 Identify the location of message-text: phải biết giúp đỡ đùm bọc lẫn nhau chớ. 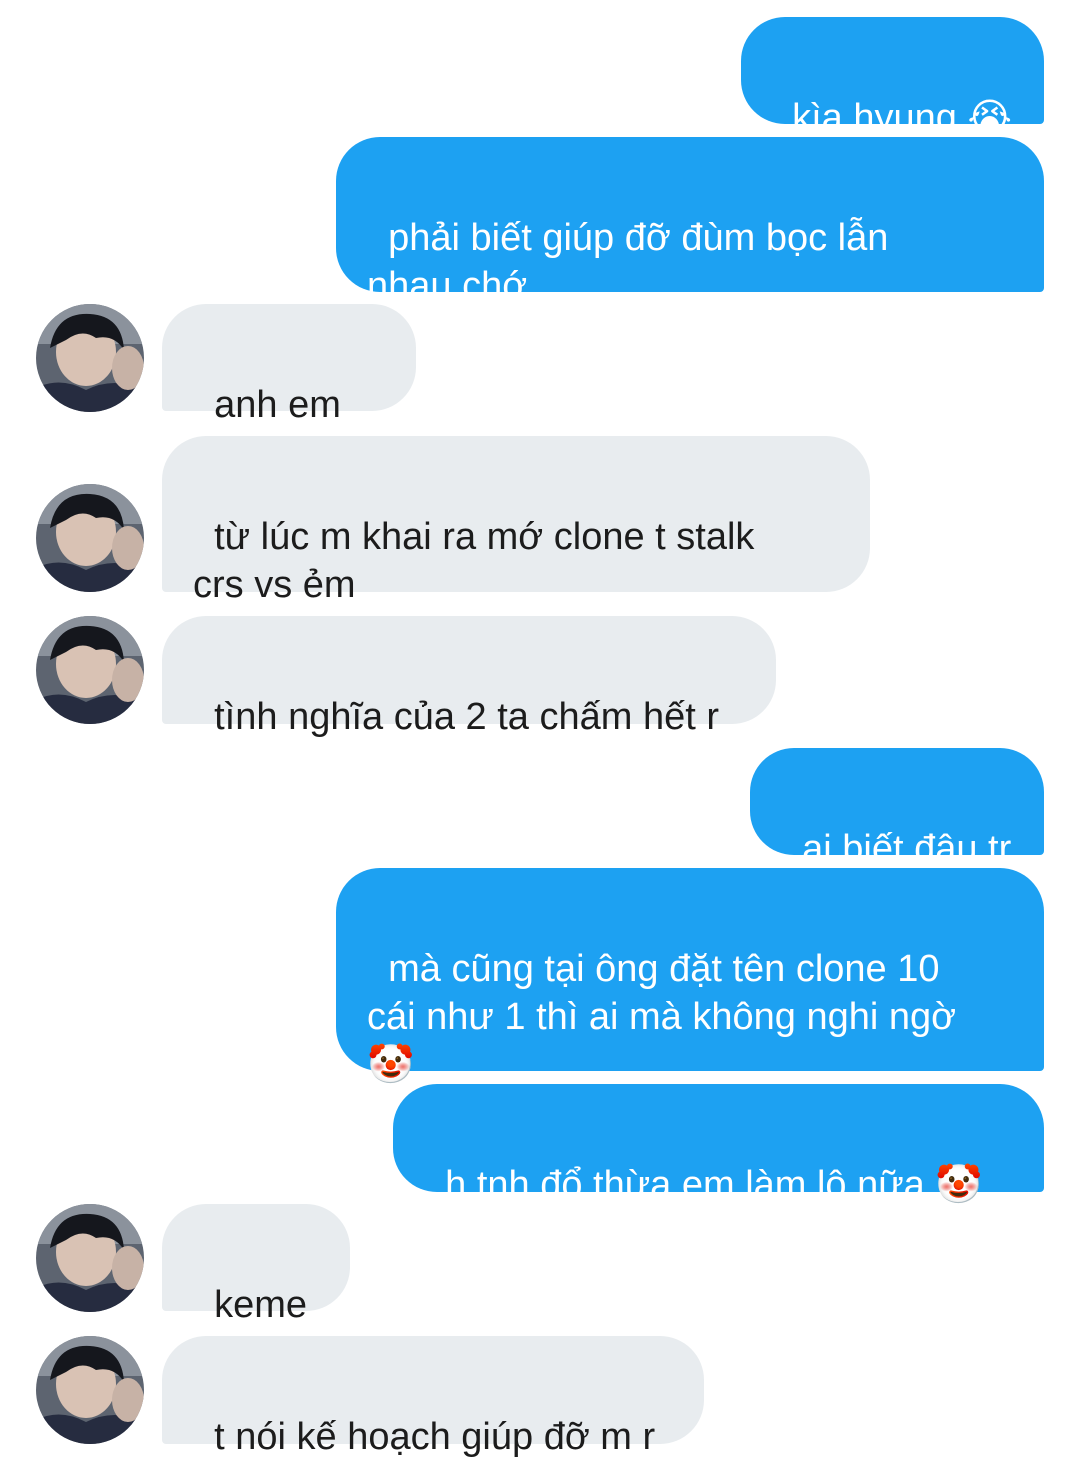
(628, 262).